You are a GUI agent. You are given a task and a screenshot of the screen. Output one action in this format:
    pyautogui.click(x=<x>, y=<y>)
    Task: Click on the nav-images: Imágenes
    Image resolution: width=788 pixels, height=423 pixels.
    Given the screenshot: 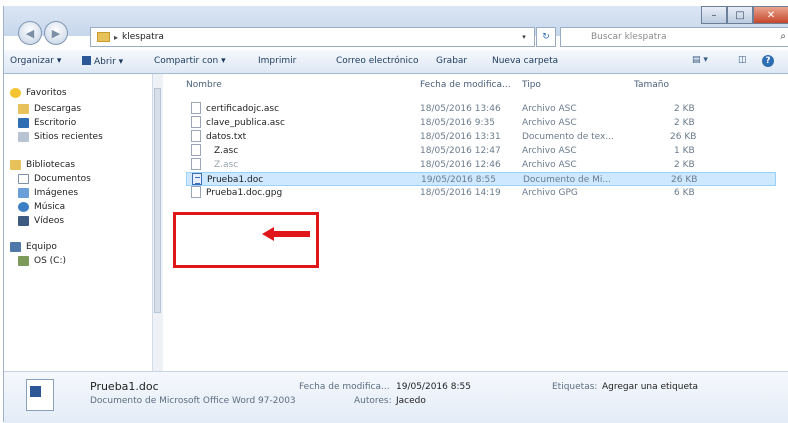 What is the action you would take?
    pyautogui.click(x=48, y=193)
    